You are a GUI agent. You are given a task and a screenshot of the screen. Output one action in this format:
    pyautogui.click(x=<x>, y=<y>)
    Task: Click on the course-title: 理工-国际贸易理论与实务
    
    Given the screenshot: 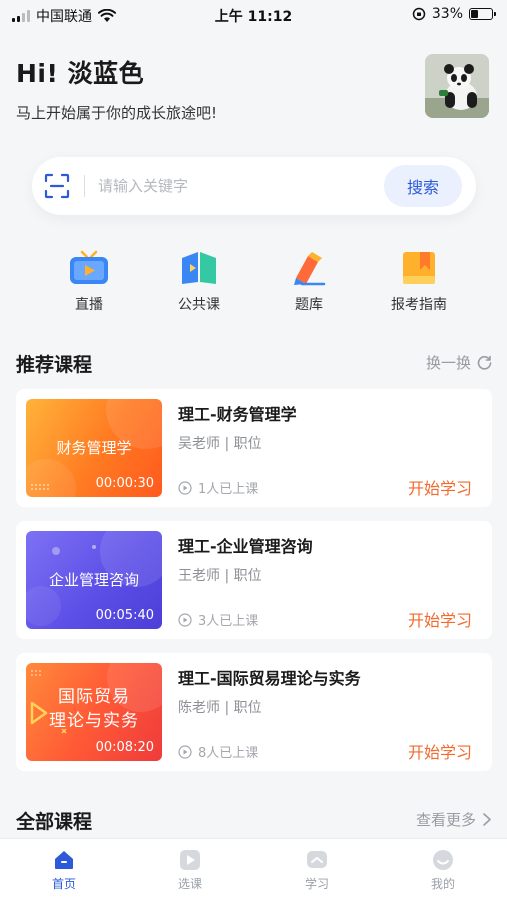 What is the action you would take?
    pyautogui.click(x=269, y=678)
    